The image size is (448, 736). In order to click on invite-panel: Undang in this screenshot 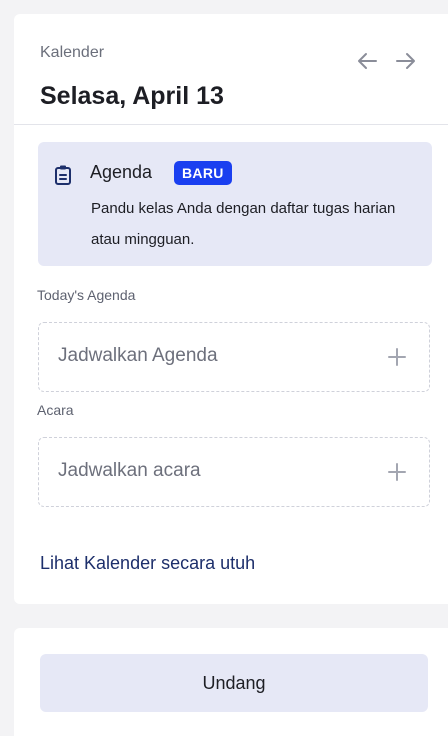, I will do `click(231, 682)`.